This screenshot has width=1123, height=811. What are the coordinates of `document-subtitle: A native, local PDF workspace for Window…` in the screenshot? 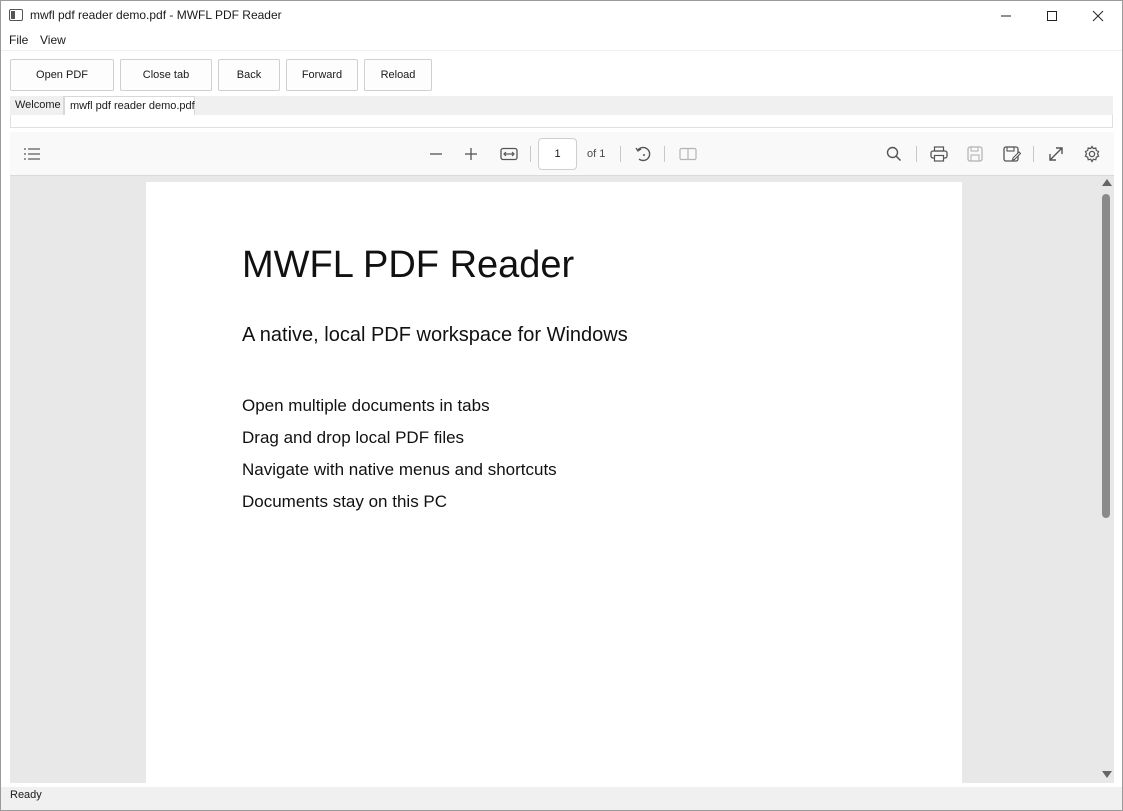 It's located at (435, 335).